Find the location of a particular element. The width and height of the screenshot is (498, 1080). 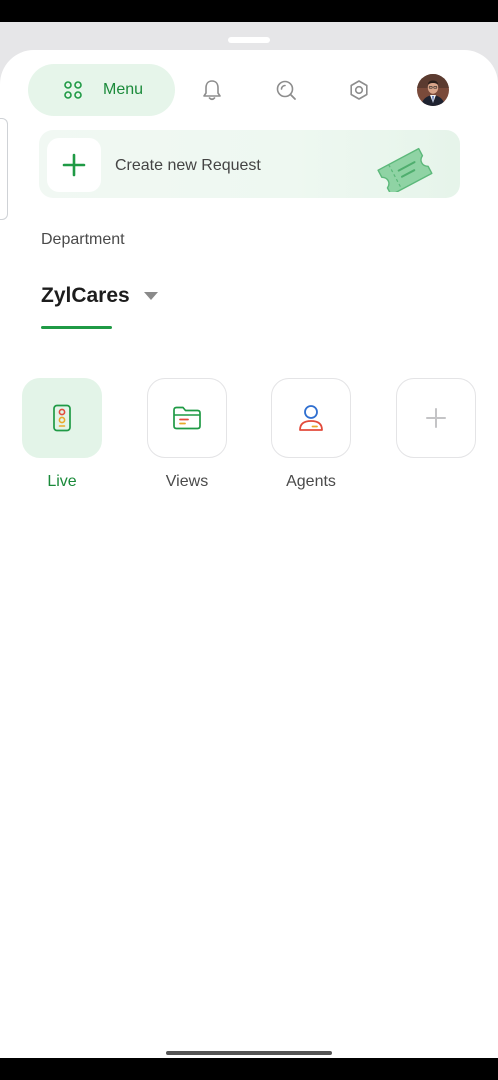

search-button is located at coordinates (286, 90).